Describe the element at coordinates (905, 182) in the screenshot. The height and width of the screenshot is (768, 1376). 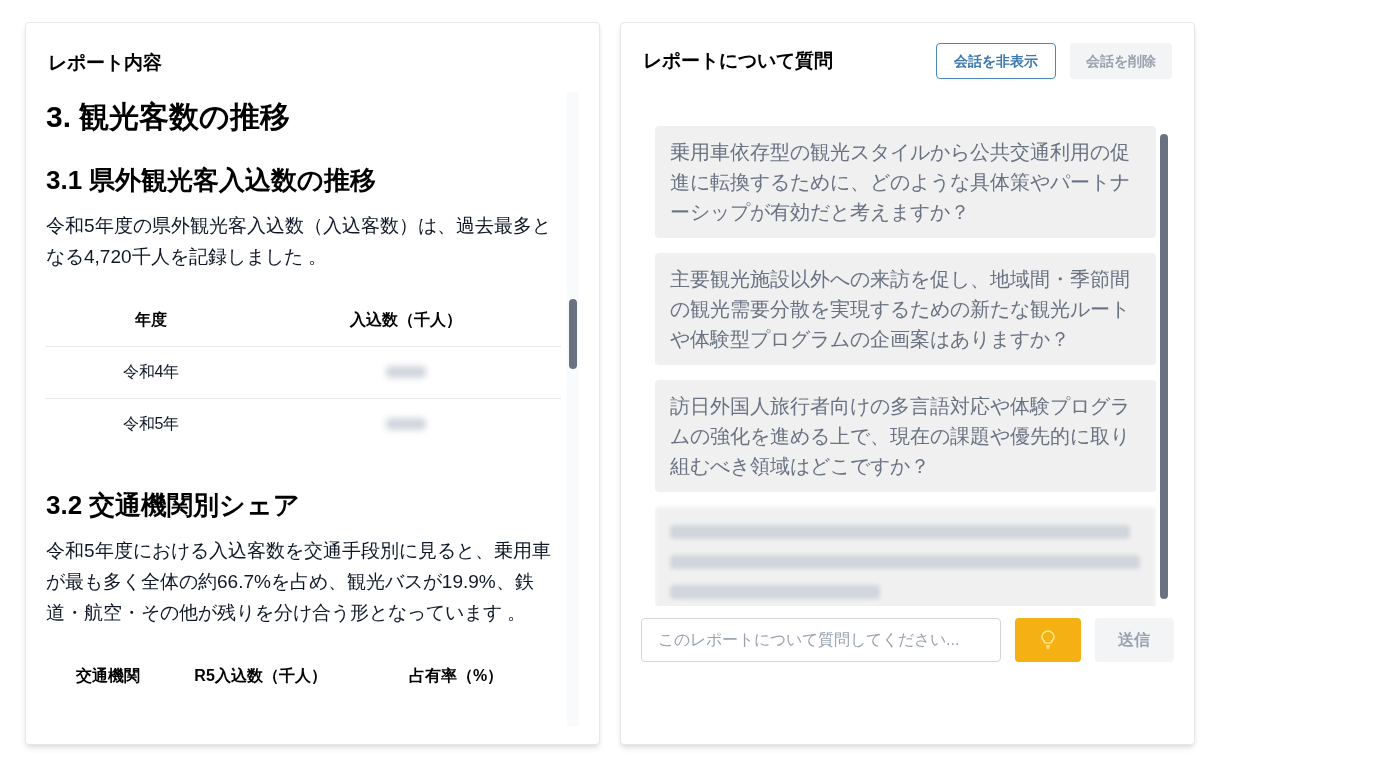
I see `suggested-question: 乗用車依存型の観光スタイルから公共交通利用の促進に転換するために、どのような具体策やパートナーシップが有効だと考えますか？` at that location.